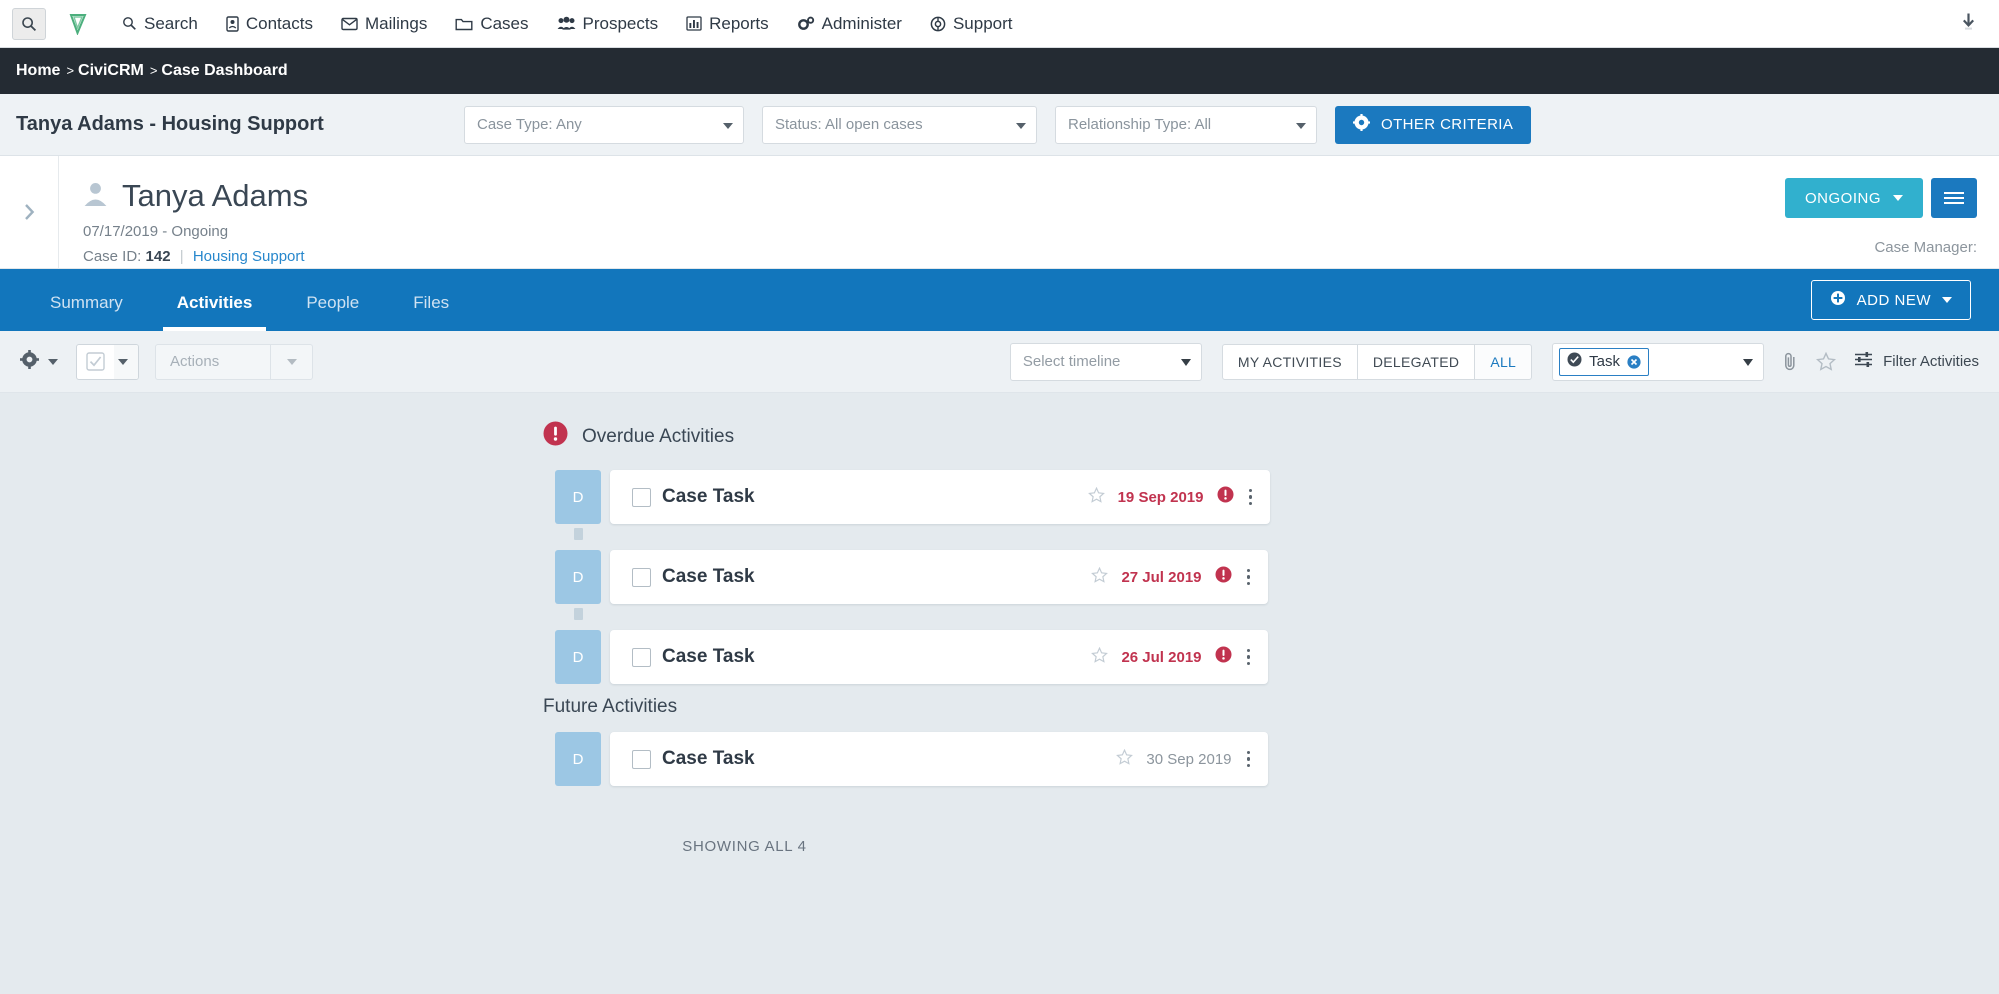 The width and height of the screenshot is (1999, 994). I want to click on activity-card: Case Task 27 Jul 2019, so click(939, 577).